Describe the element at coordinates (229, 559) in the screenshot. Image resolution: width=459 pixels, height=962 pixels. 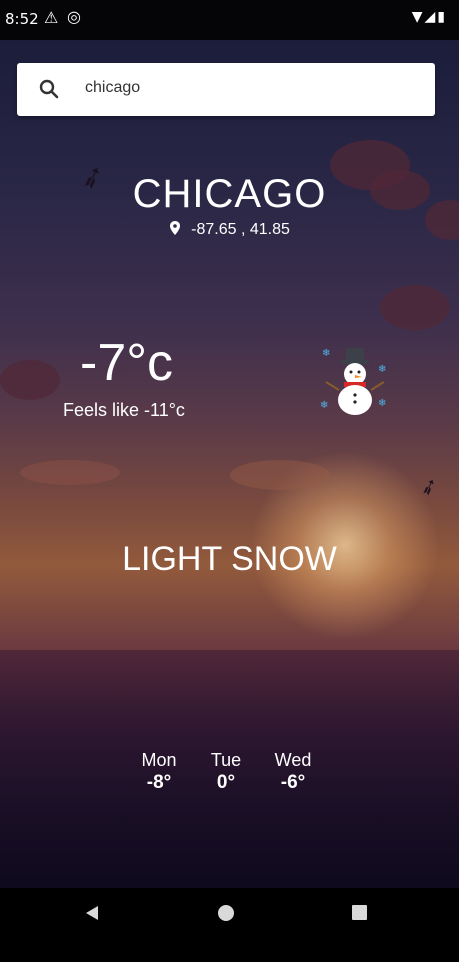
I see `weather-condition: LIGHT SNOW` at that location.